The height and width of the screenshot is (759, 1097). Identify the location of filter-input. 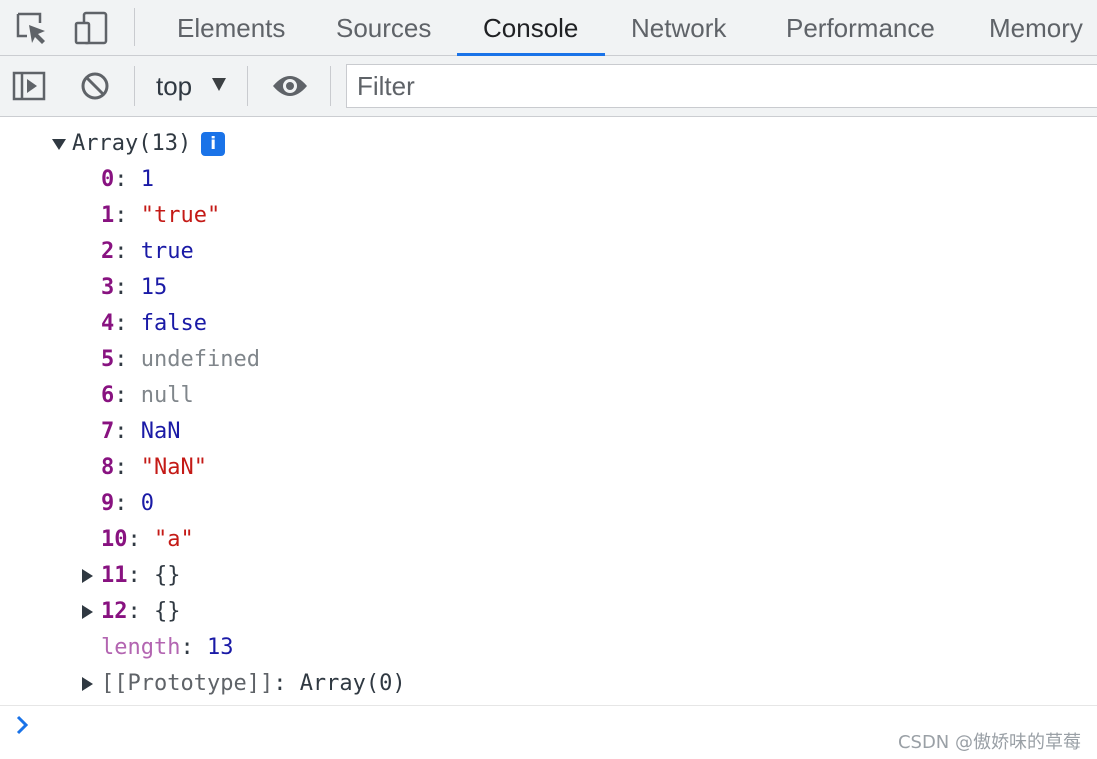
(721, 86).